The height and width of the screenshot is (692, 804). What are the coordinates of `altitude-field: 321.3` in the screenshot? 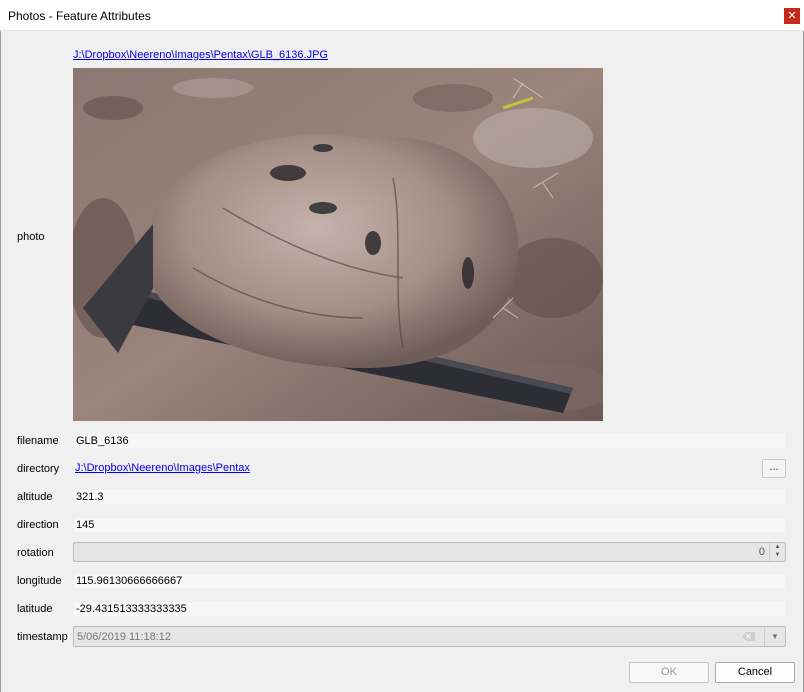 It's located at (429, 497).